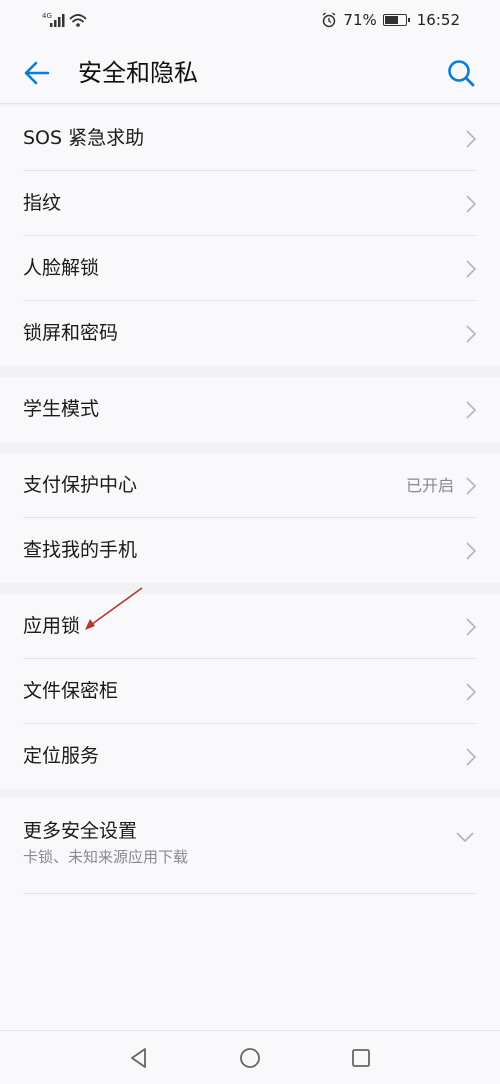 This screenshot has width=500, height=1084. I want to click on settings-item-label: 支付保护中心, so click(80, 485).